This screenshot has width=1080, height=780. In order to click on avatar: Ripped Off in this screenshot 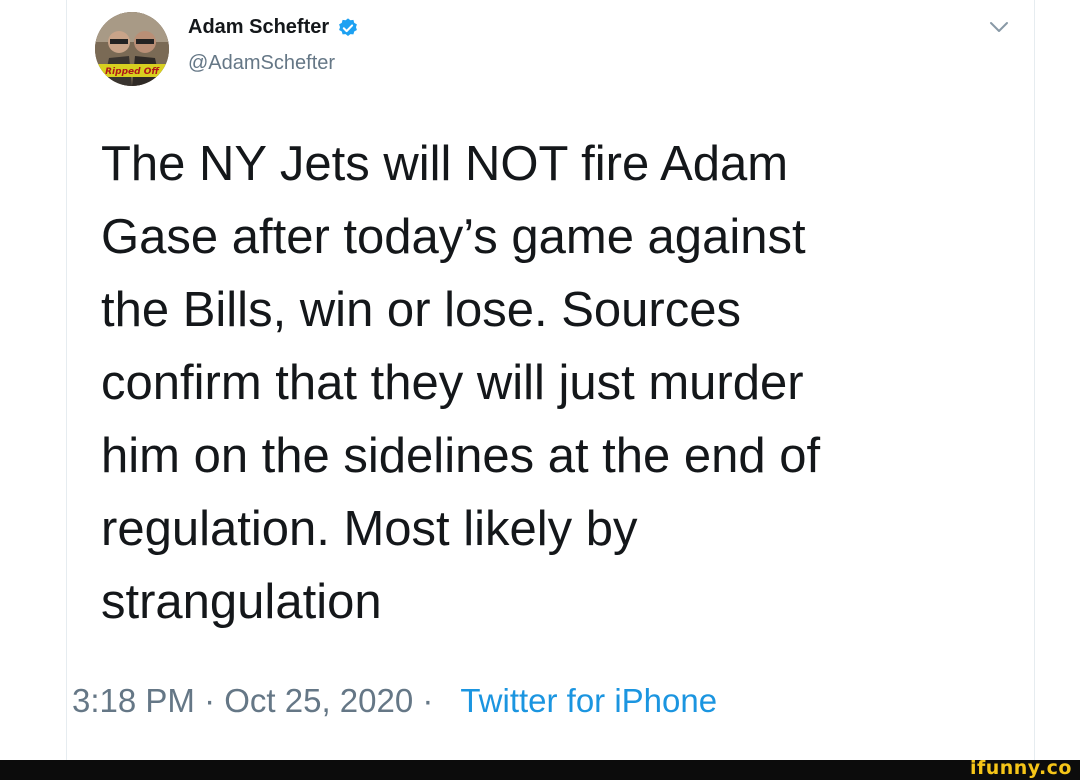, I will do `click(132, 49)`.